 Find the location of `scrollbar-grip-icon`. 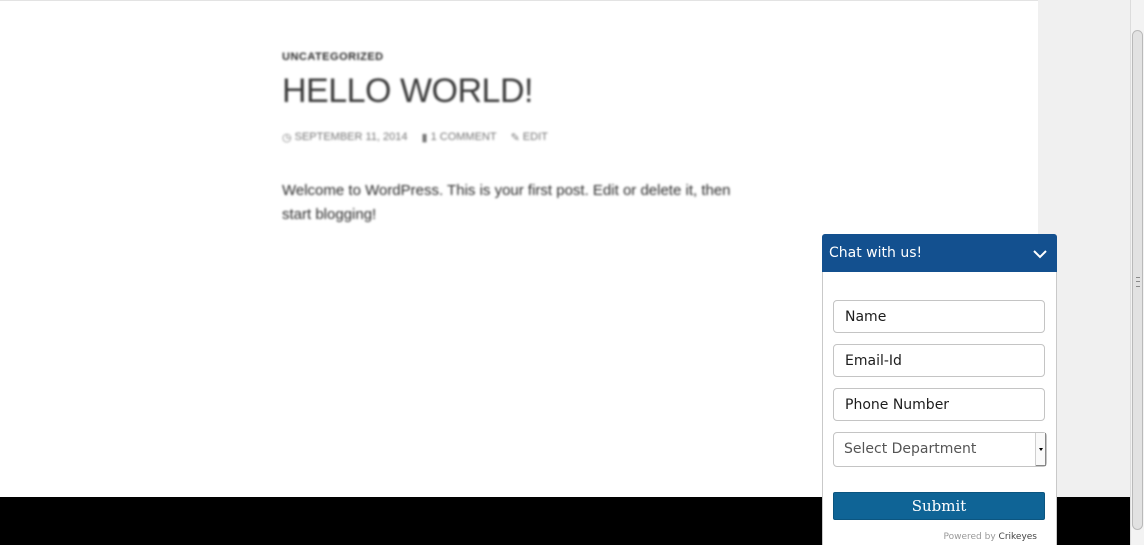

scrollbar-grip-icon is located at coordinates (1138, 282).